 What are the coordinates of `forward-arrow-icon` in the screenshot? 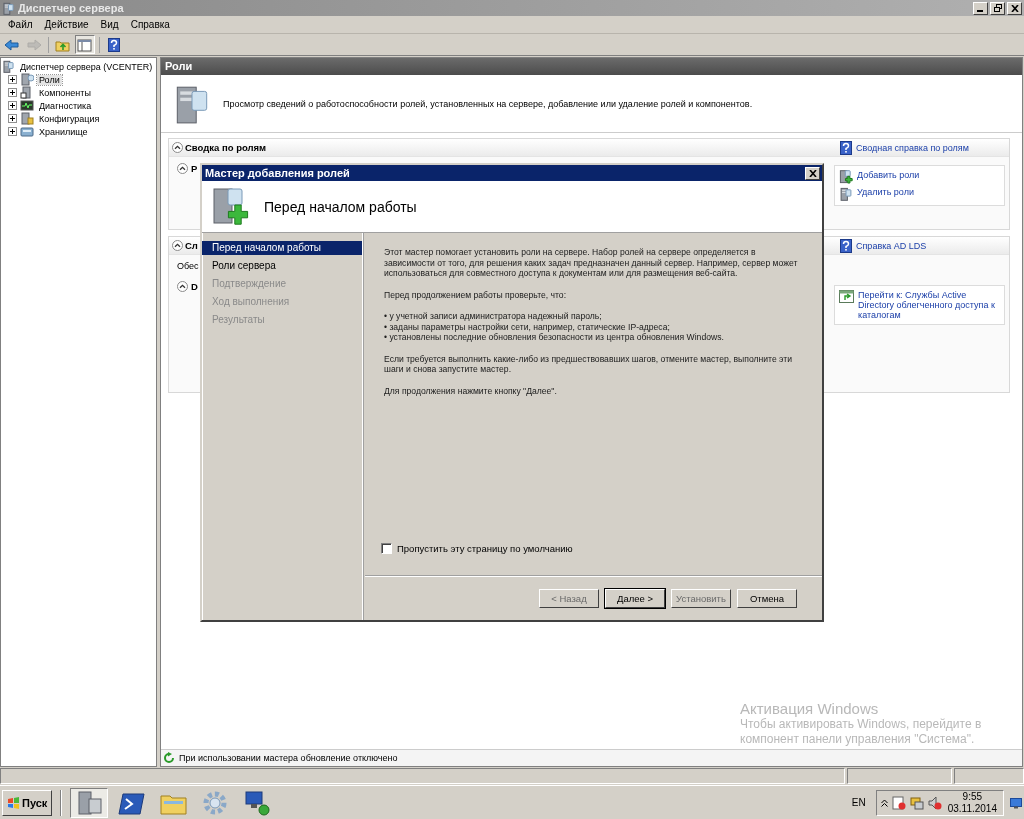 It's located at (34, 44).